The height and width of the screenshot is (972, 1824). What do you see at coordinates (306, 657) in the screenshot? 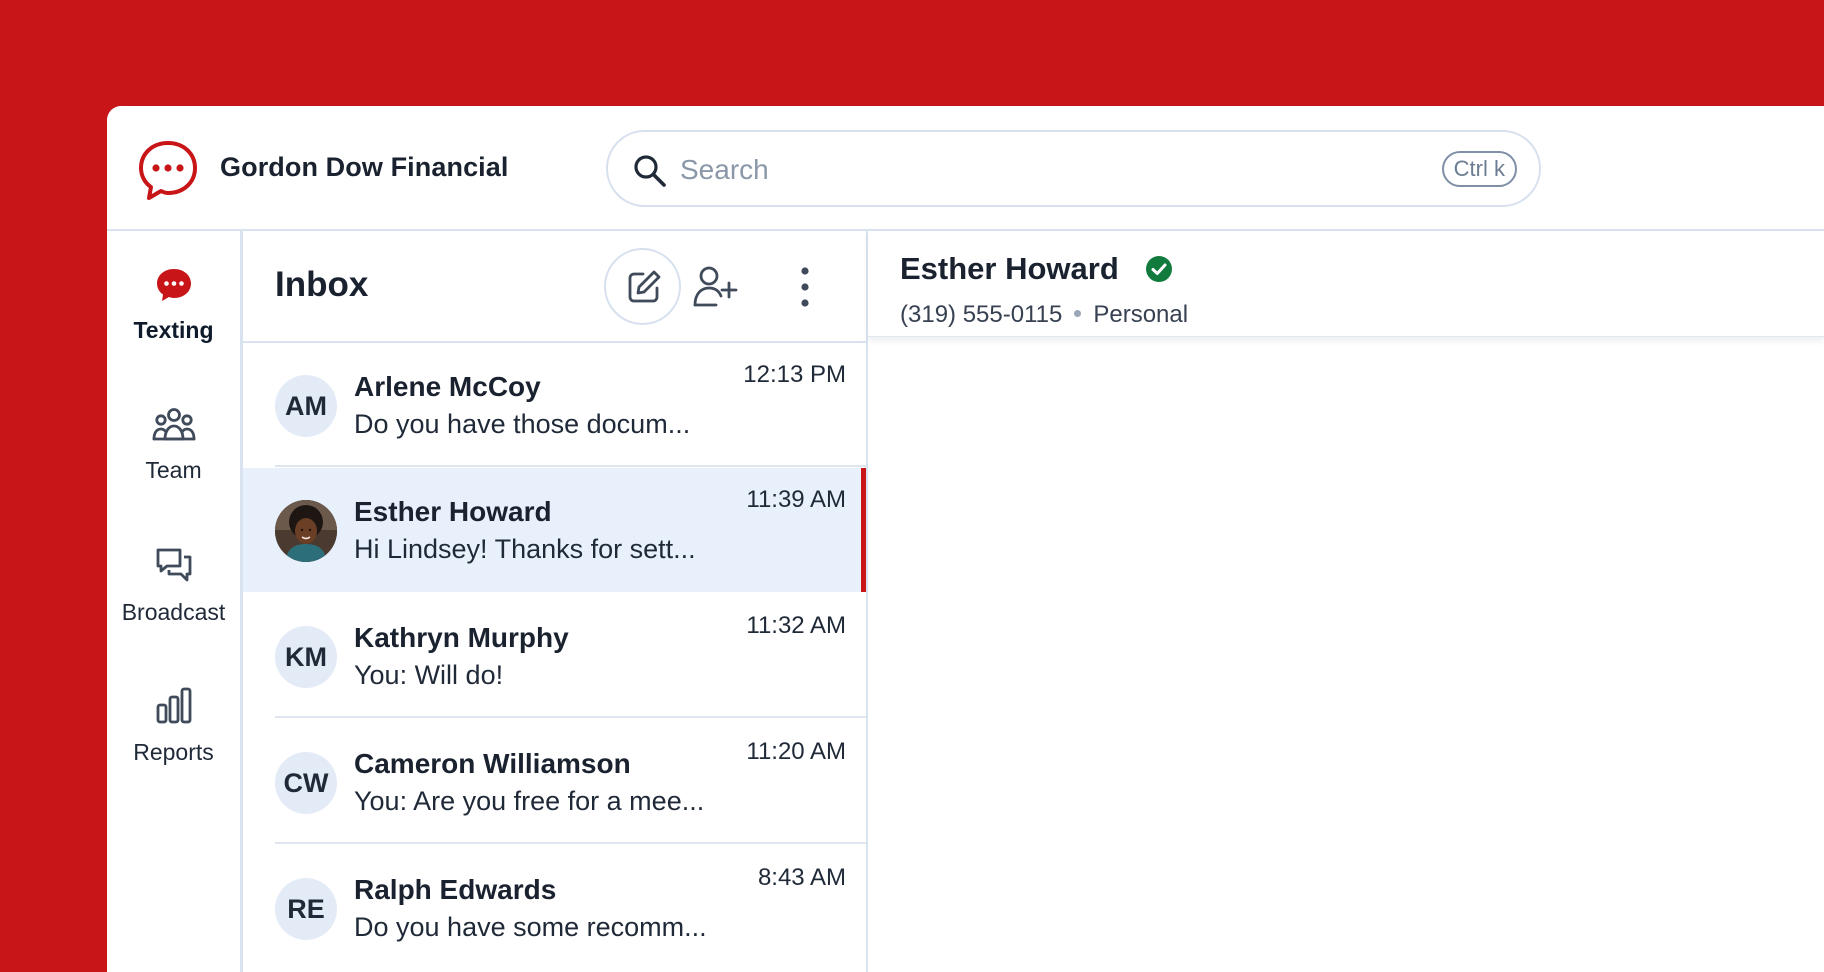
I see `avatar: KM` at bounding box center [306, 657].